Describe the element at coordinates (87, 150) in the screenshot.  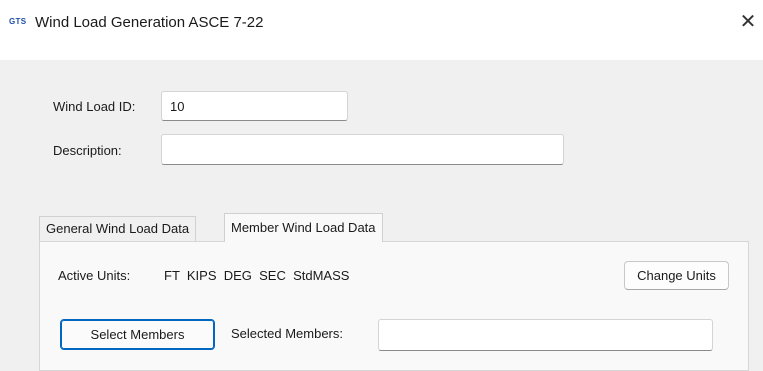
I see `description-label: Description:` at that location.